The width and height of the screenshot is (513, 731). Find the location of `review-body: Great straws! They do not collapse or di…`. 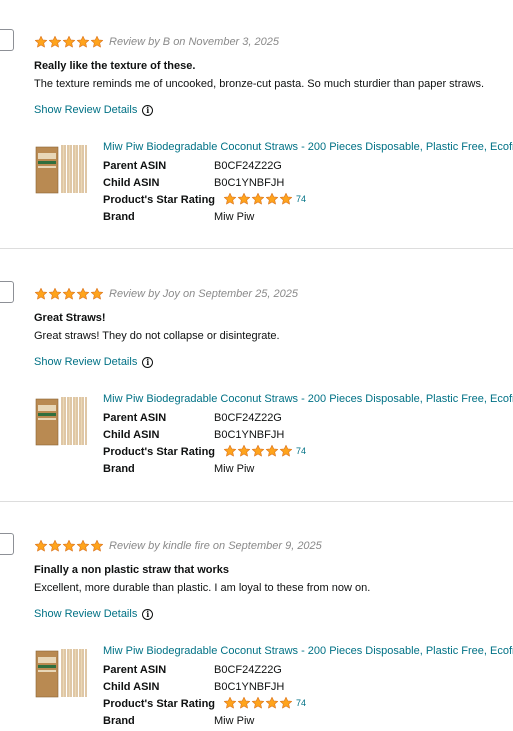

review-body: Great straws! They do not collapse or di… is located at coordinates (157, 336).